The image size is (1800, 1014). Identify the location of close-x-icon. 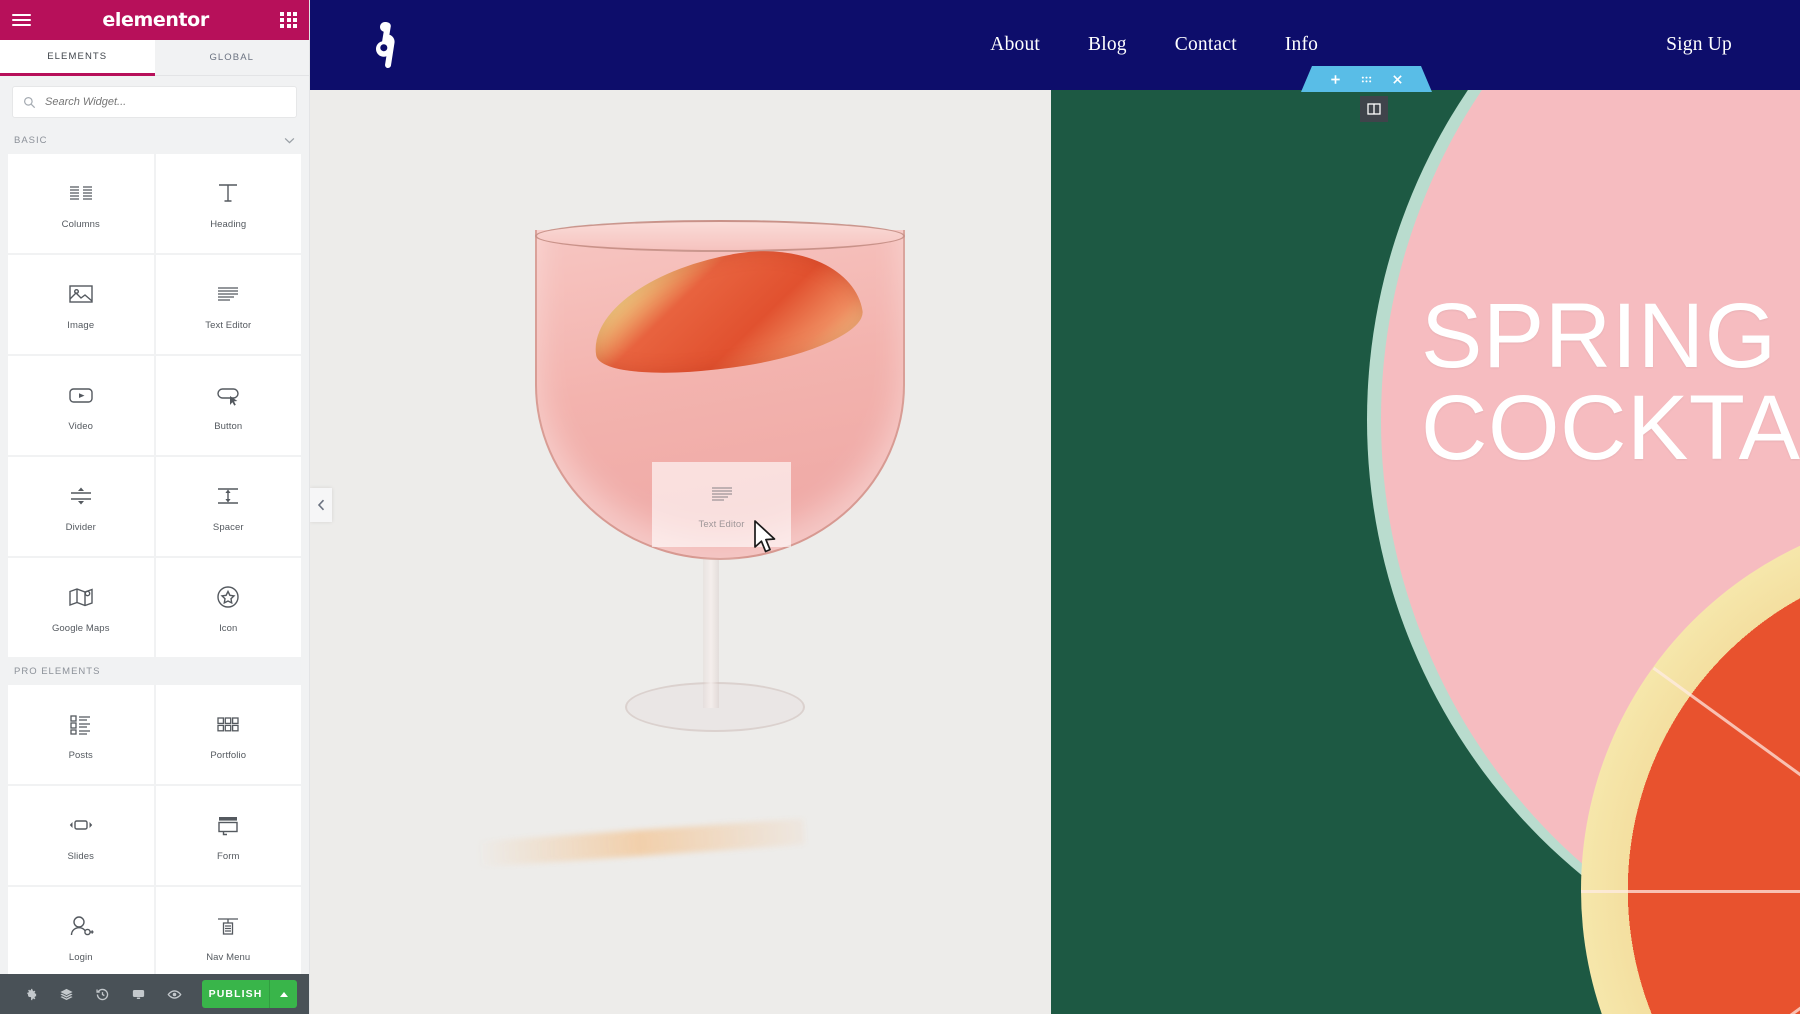
(1397, 79).